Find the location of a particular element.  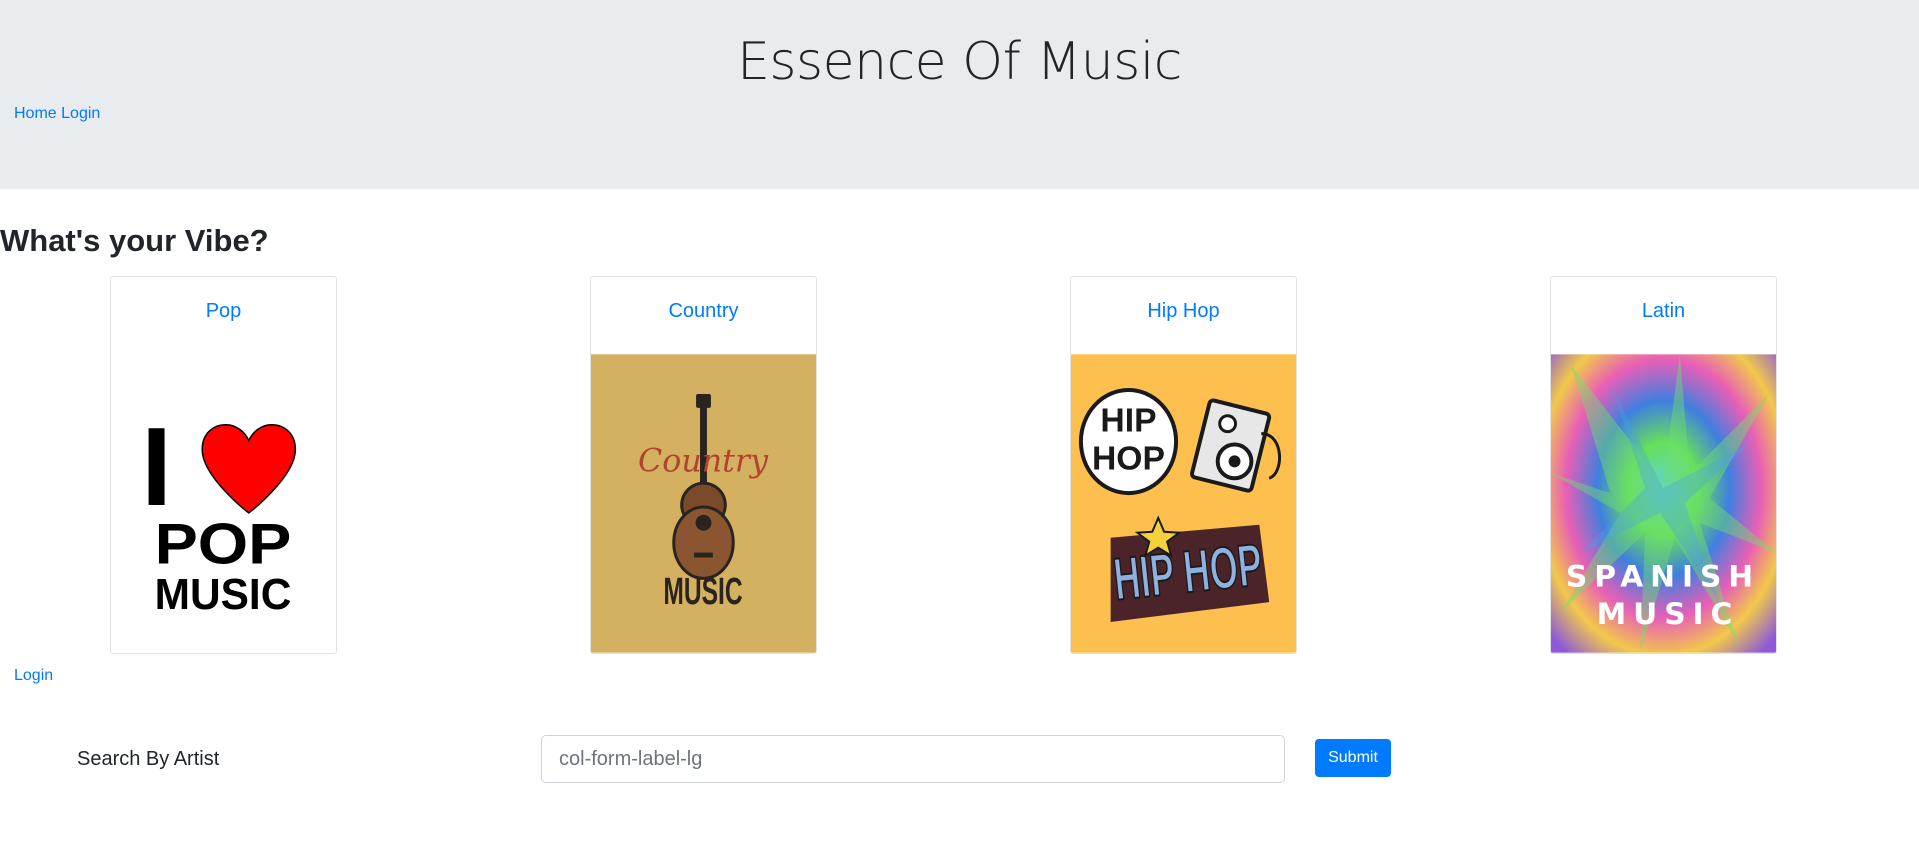

login-link-container: Login is located at coordinates (33, 676).